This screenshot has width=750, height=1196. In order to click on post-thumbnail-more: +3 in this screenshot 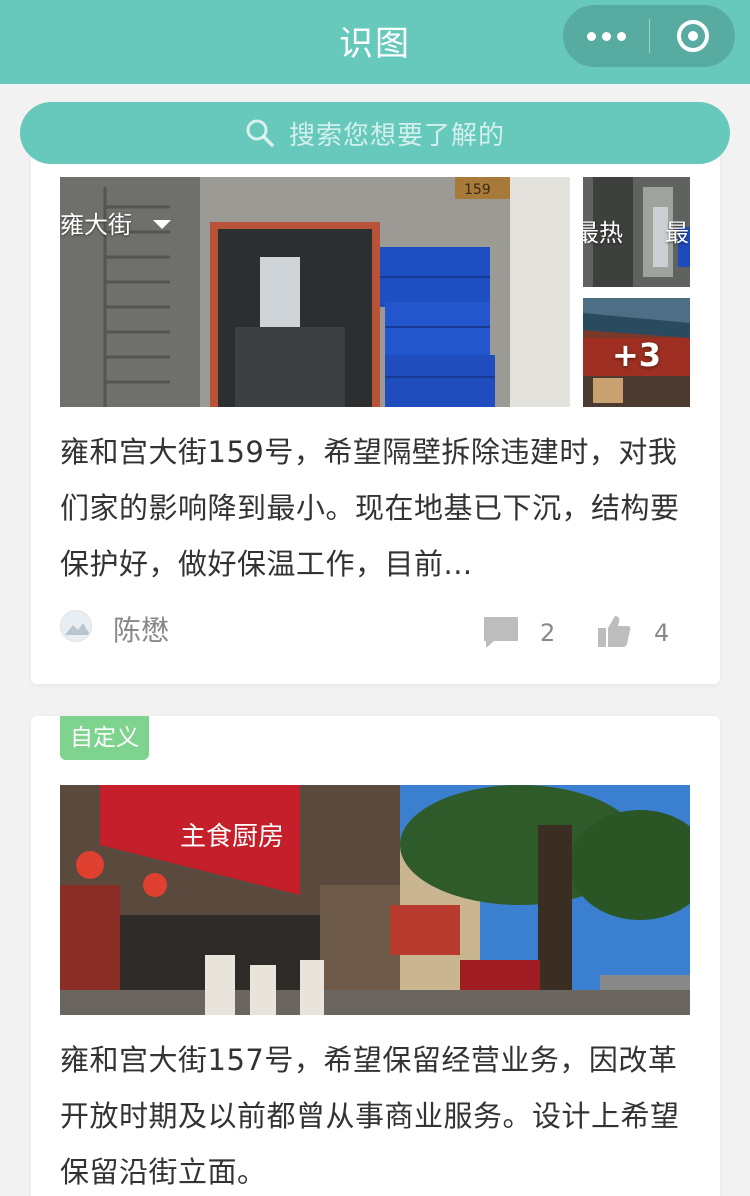, I will do `click(636, 352)`.